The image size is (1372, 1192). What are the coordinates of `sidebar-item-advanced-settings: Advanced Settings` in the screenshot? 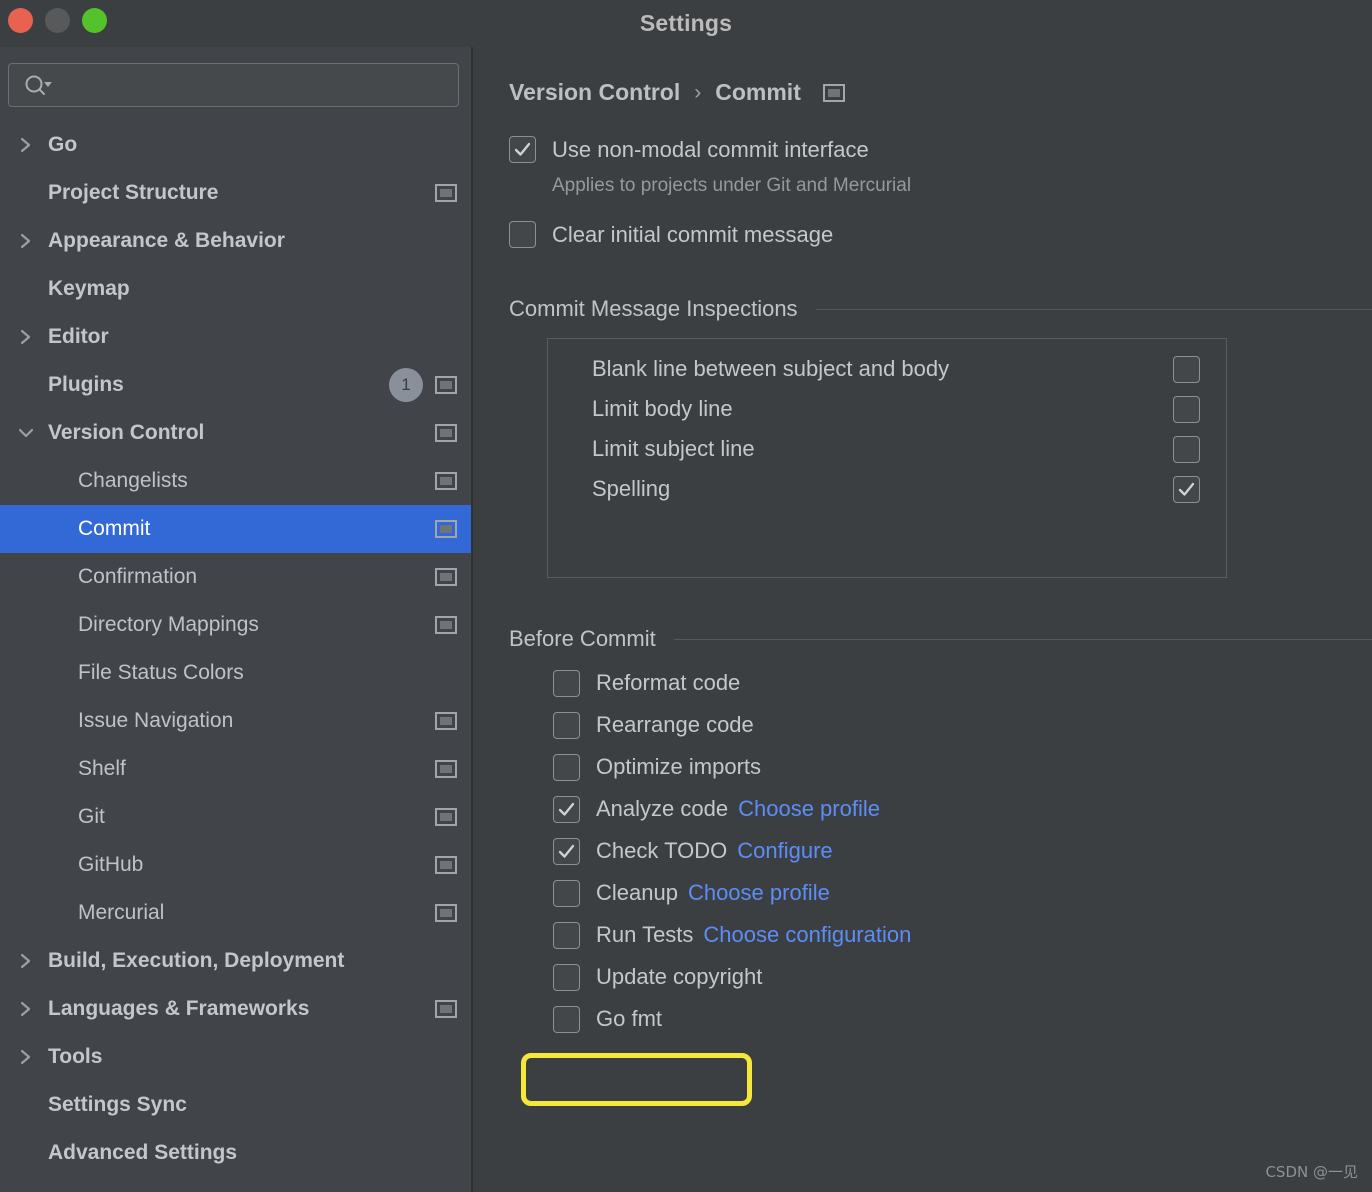 It's located at (236, 1153).